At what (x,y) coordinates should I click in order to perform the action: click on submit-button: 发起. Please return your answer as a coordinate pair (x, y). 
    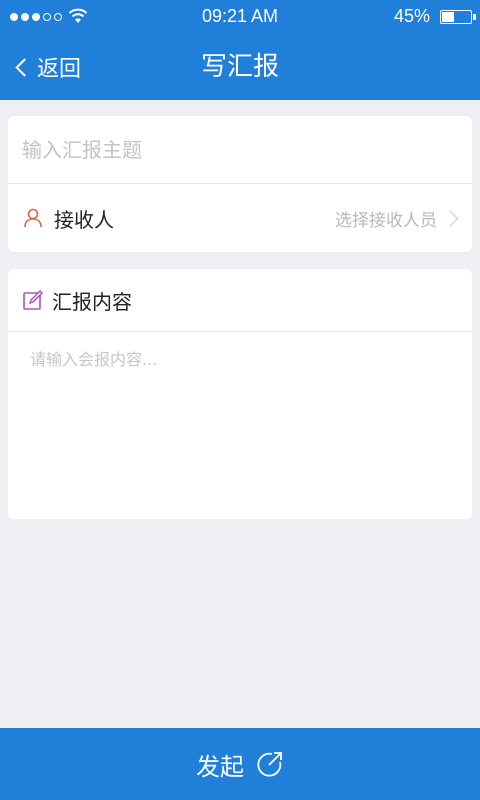
    Looking at the image, I should click on (240, 764).